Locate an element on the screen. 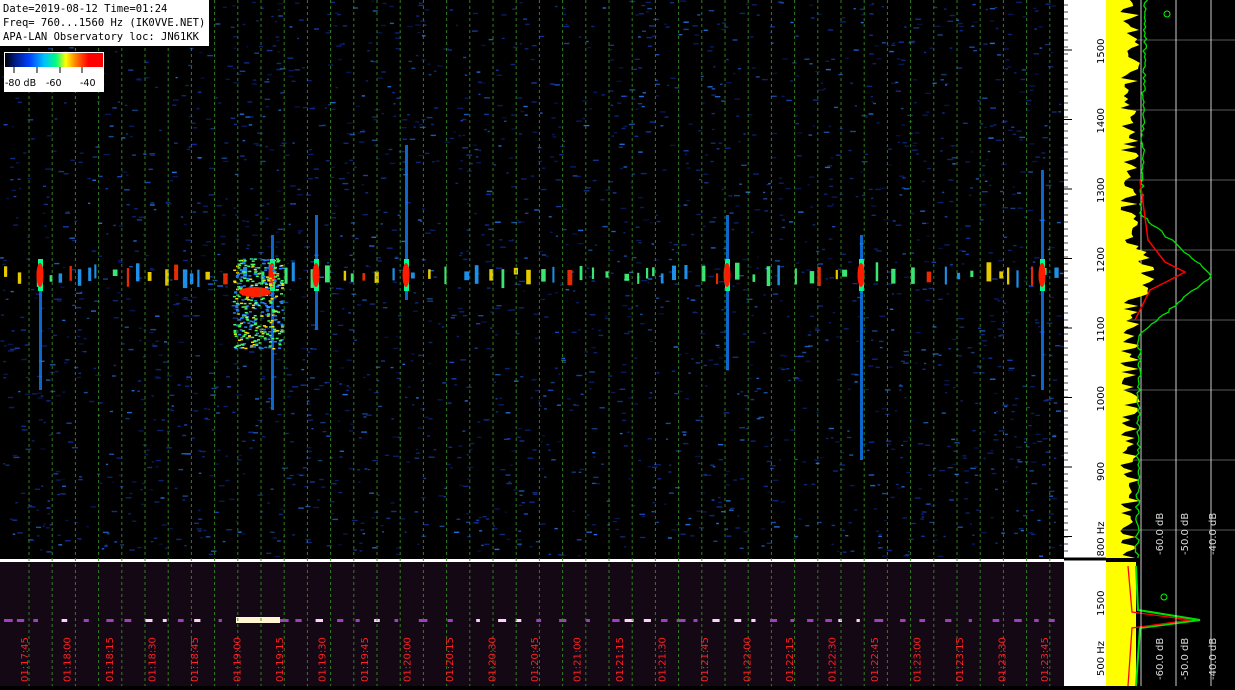 Image resolution: width=1235 pixels, height=690 pixels. frequency-range-text: Freq= 760...1560 Hz (IK0VVE.NET) is located at coordinates (104, 23).